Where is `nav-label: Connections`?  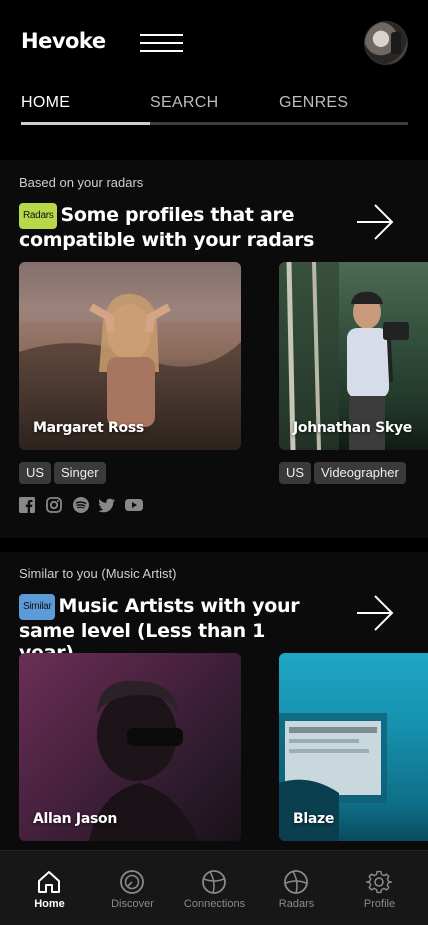
nav-label: Connections is located at coordinates (214, 904).